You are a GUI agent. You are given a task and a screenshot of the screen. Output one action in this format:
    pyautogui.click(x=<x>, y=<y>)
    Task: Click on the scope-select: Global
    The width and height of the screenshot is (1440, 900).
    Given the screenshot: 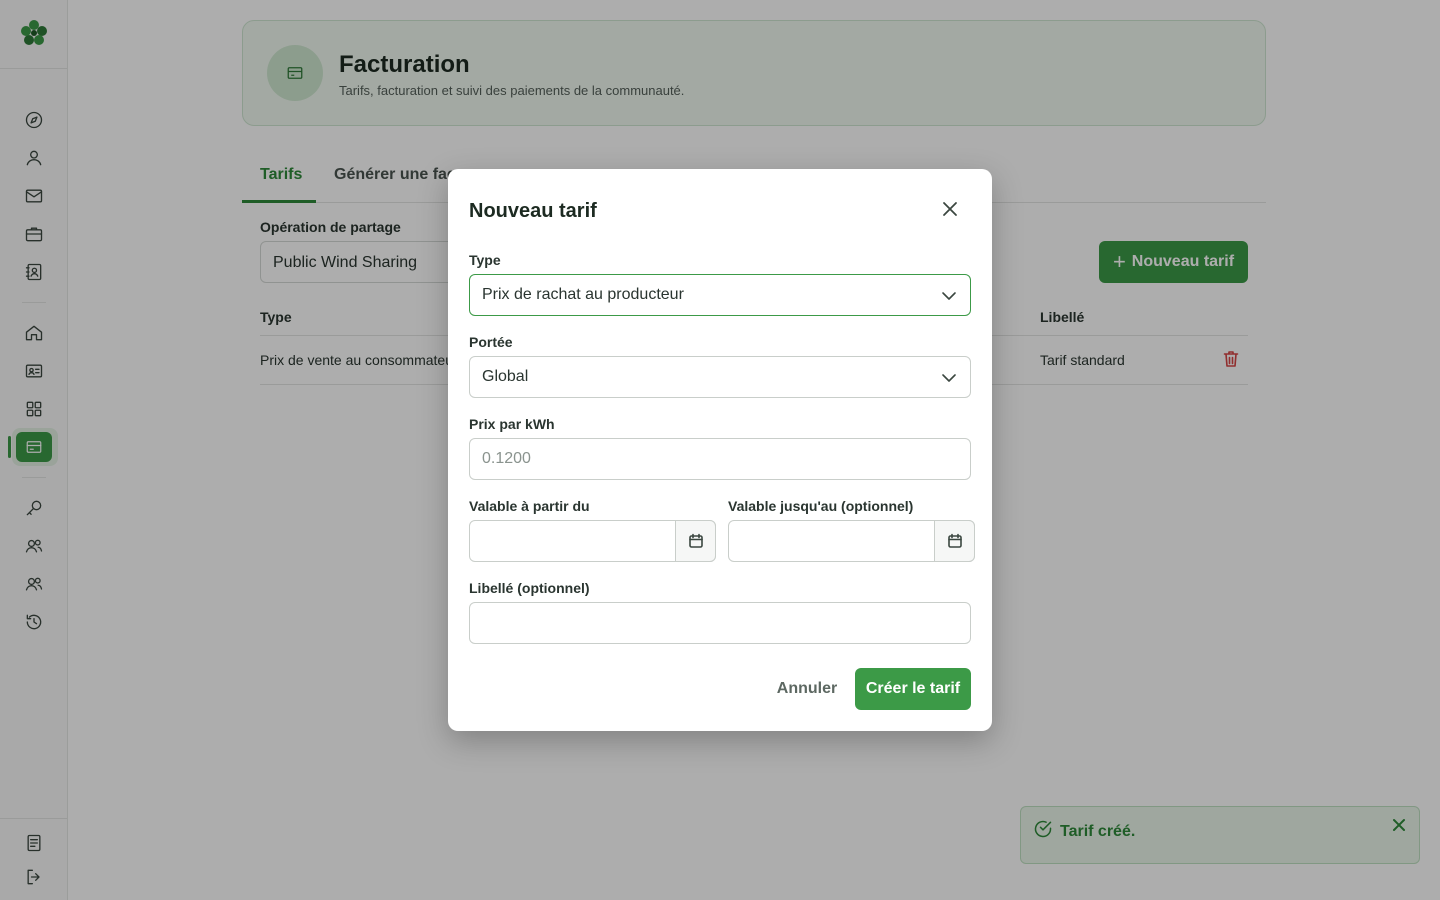 What is the action you would take?
    pyautogui.click(x=720, y=377)
    